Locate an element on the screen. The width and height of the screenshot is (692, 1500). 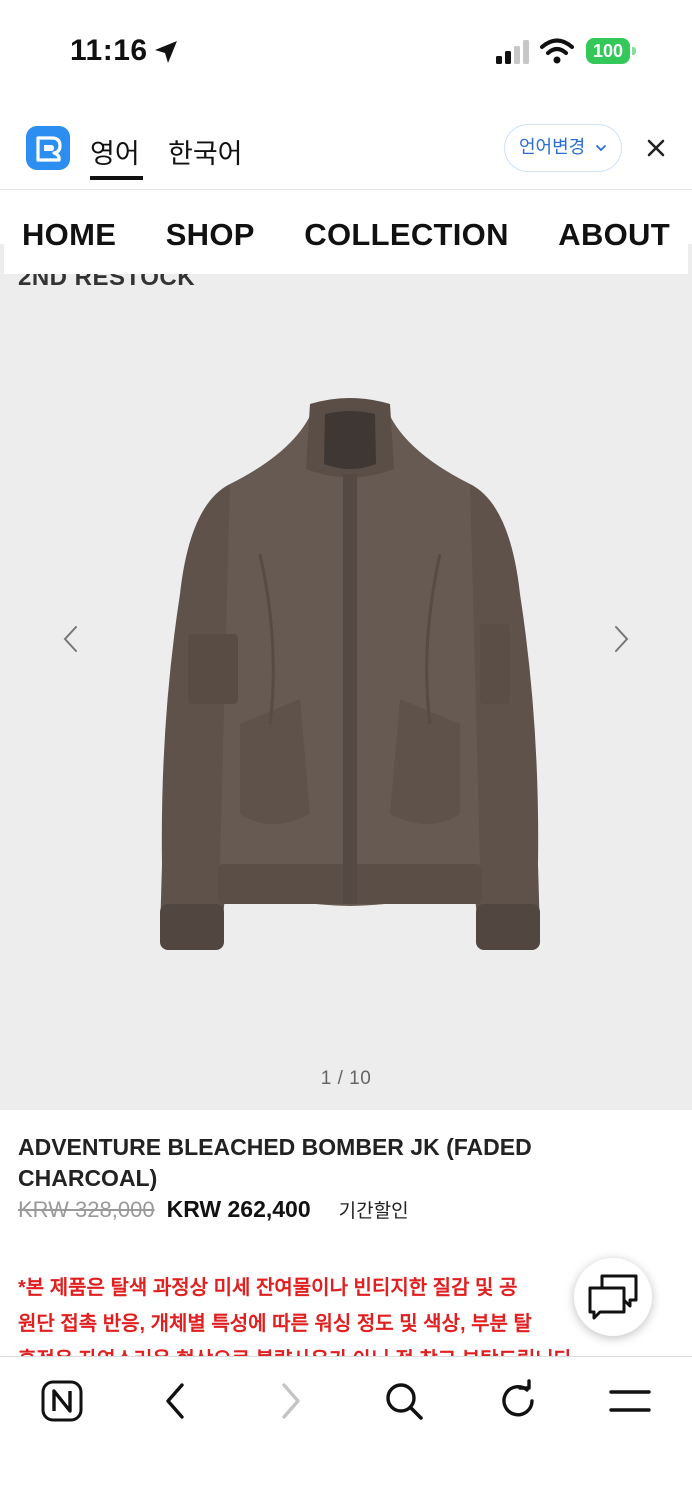
site-navigation: HOME SHOP COLLECTION ABOUT is located at coordinates (346, 235).